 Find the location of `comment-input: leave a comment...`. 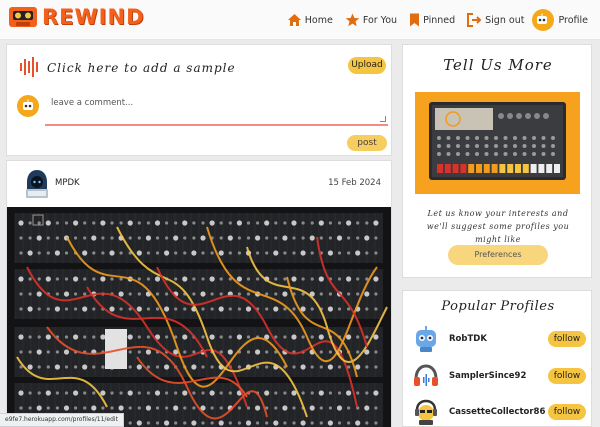

comment-input: leave a comment... is located at coordinates (216, 110).